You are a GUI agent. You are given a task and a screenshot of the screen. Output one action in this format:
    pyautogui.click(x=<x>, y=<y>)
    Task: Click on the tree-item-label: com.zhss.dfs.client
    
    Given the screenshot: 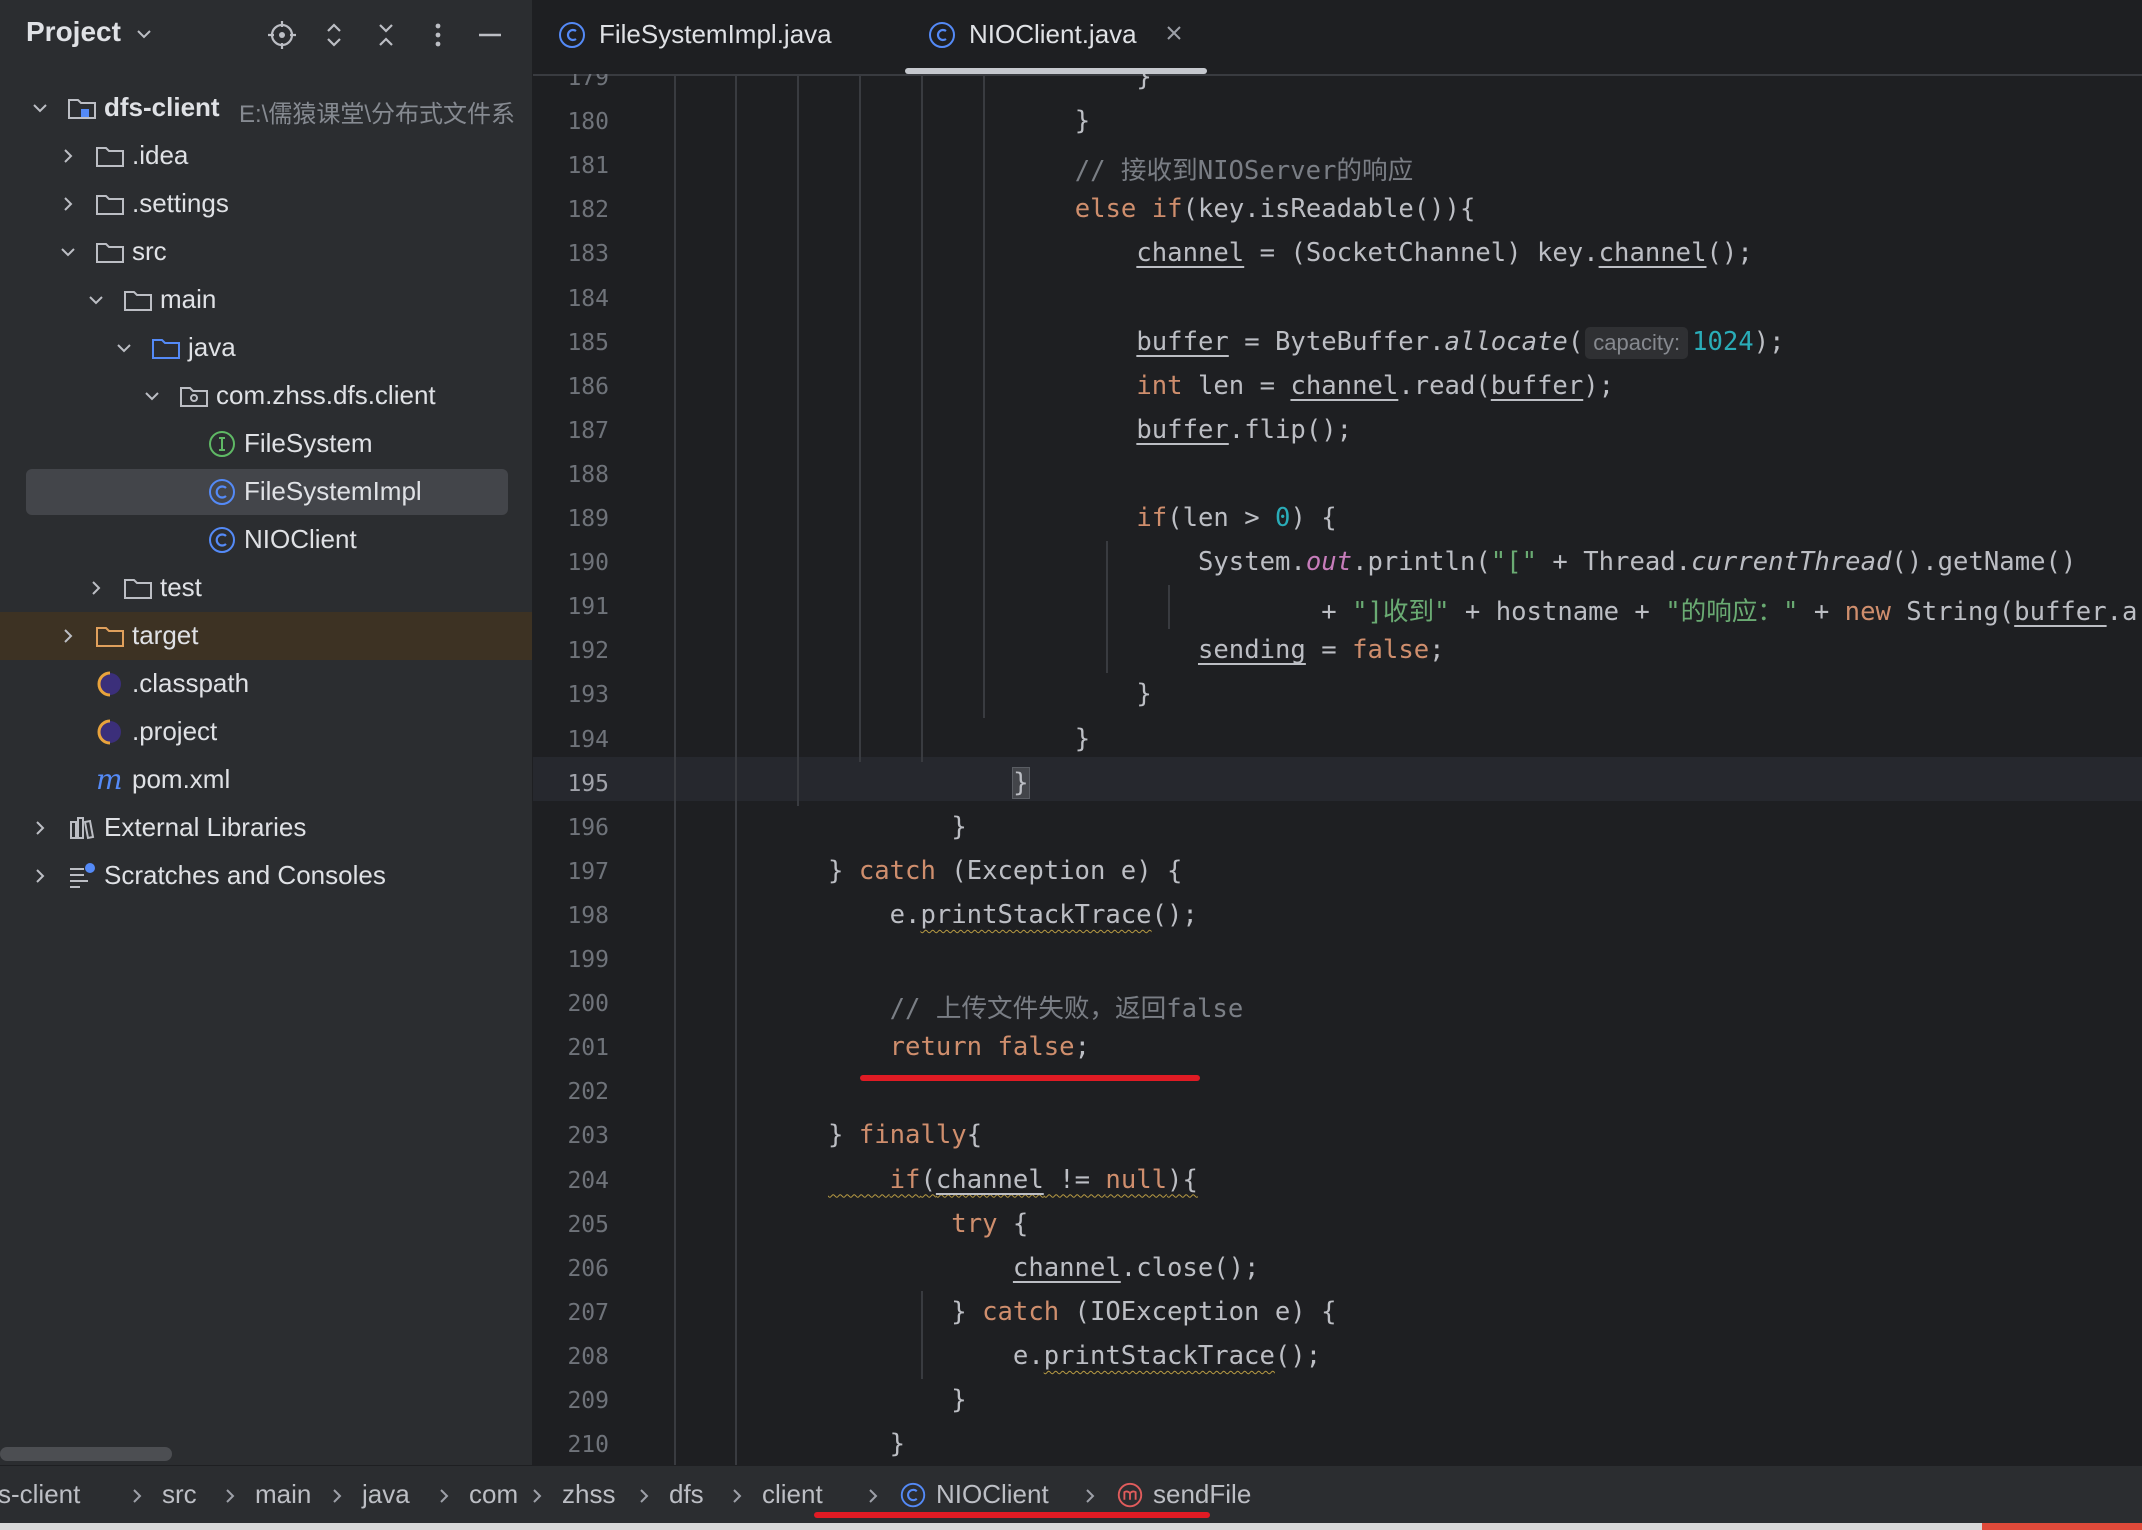 What is the action you would take?
    pyautogui.click(x=326, y=395)
    